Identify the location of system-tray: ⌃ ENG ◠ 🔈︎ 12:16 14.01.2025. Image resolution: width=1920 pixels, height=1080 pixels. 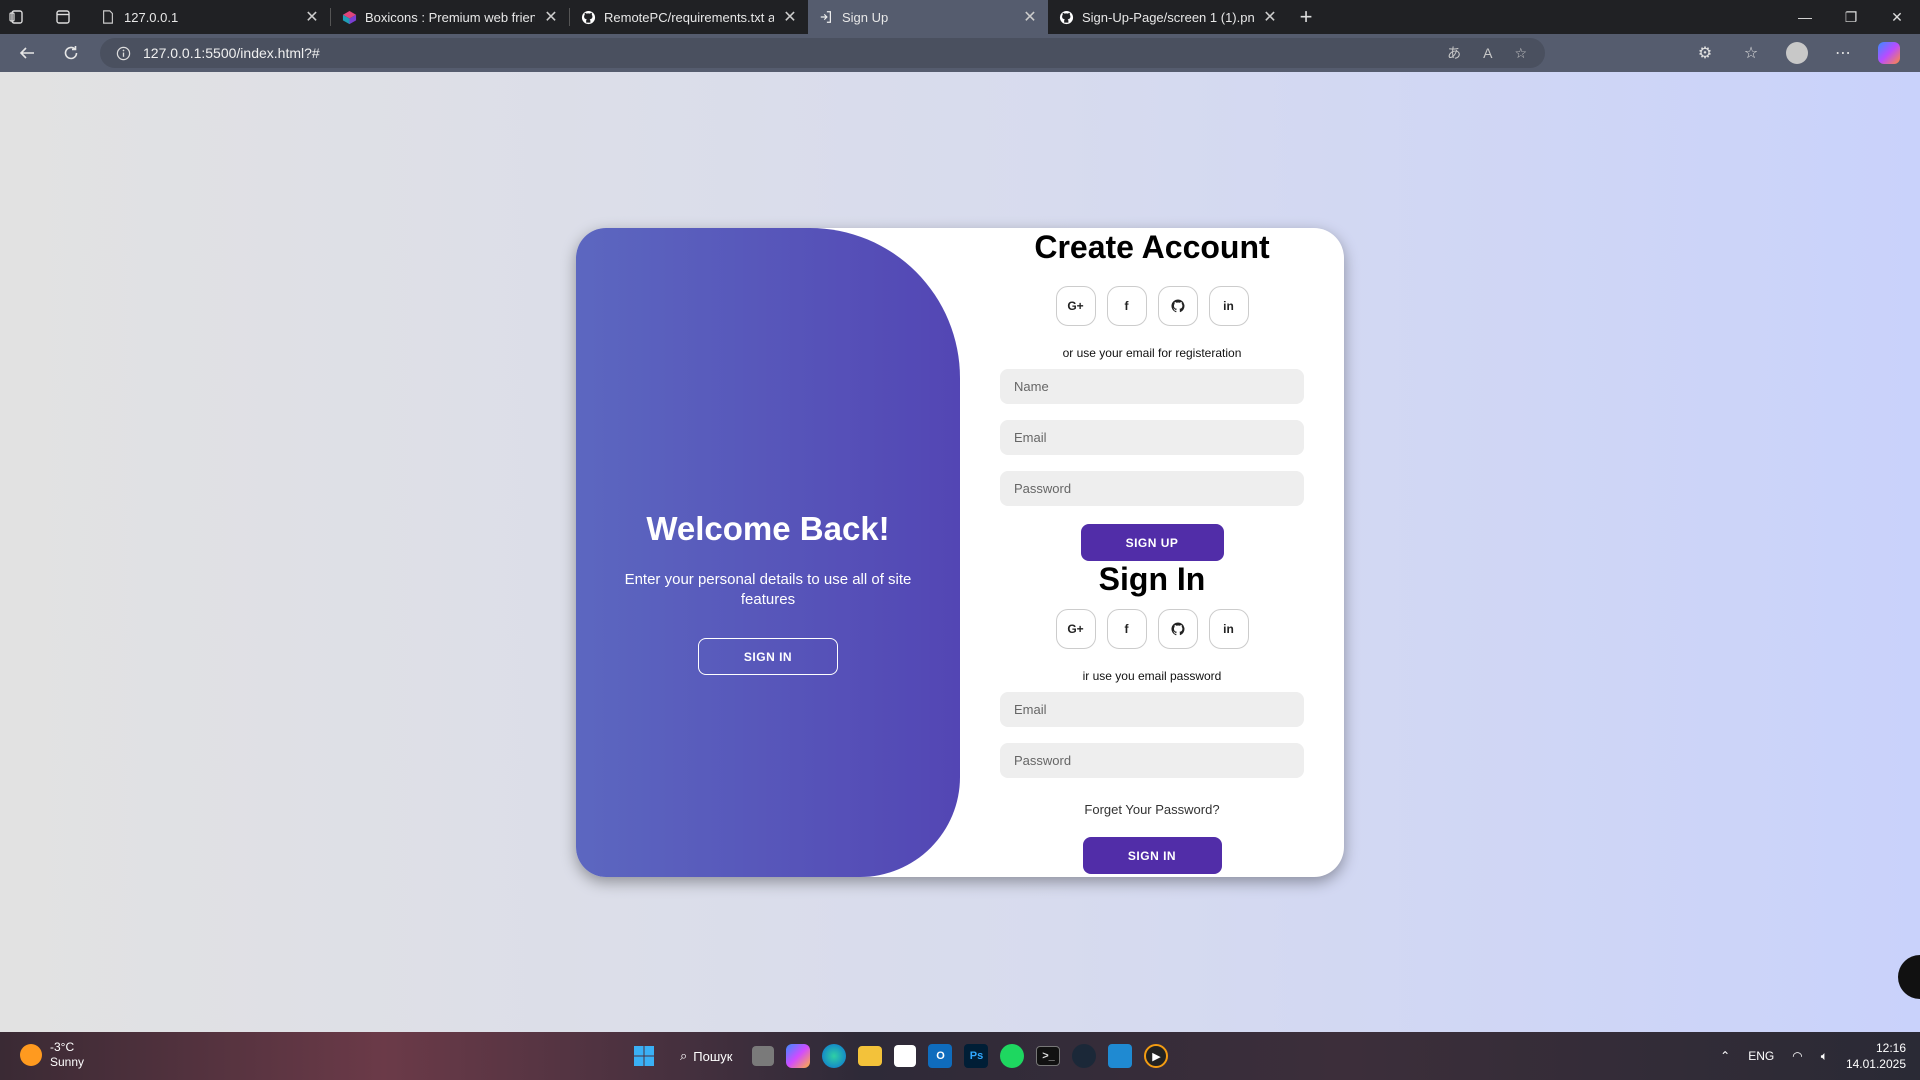
(1813, 1056).